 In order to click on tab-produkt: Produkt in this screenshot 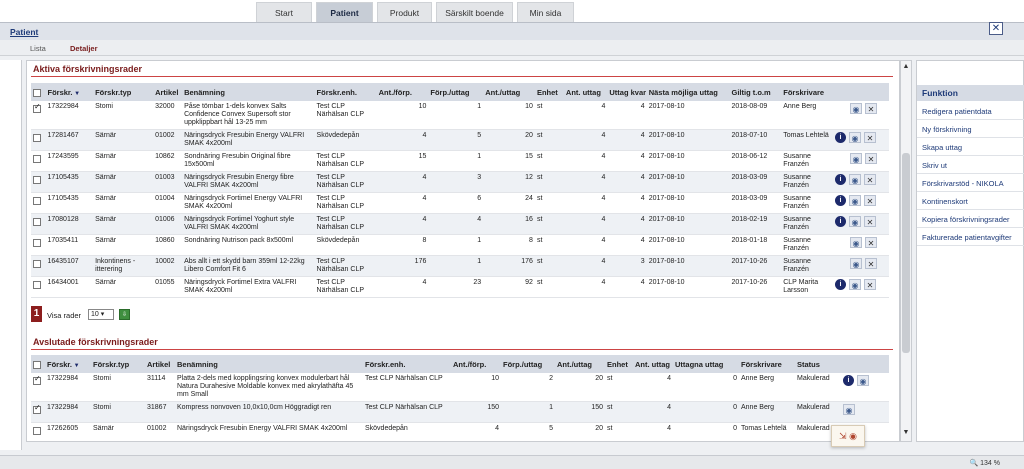, I will do `click(404, 12)`.